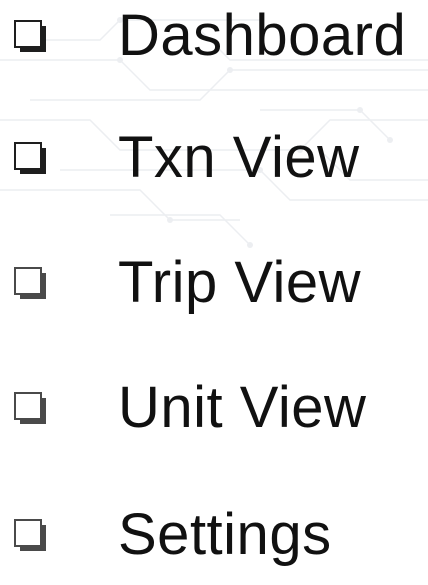  I want to click on nav-item-label: Settings, so click(225, 534).